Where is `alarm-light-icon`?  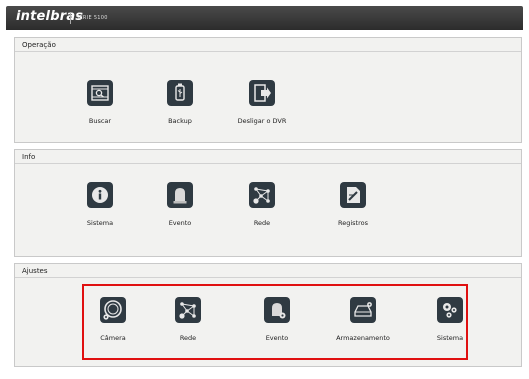 alarm-light-icon is located at coordinates (180, 195).